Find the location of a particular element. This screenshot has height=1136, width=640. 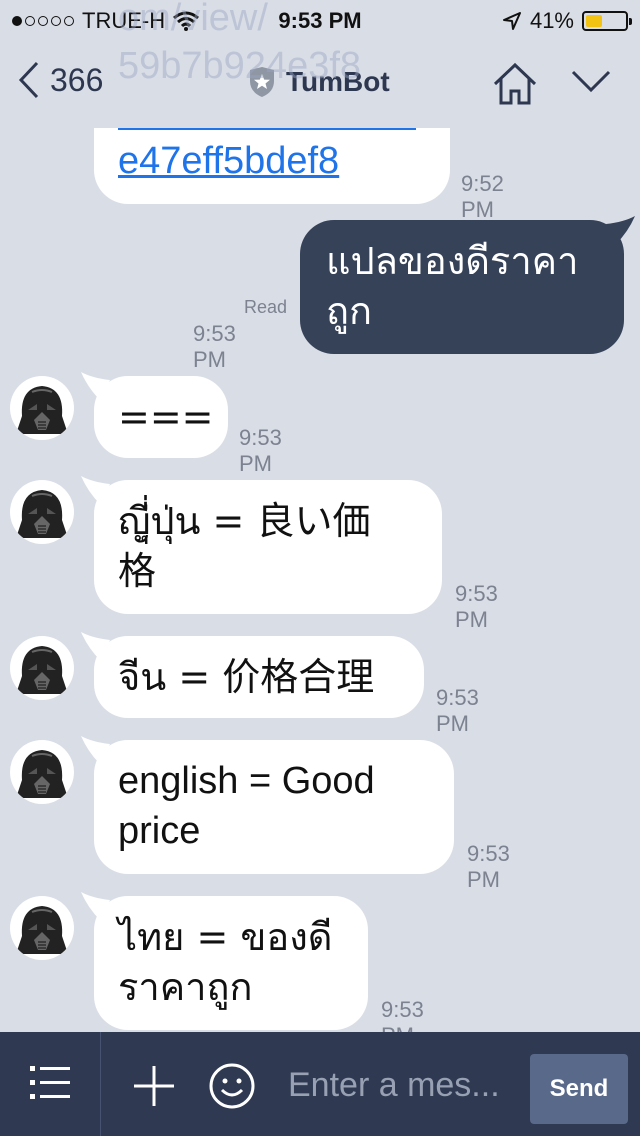

battery-icon is located at coordinates (607, 21).